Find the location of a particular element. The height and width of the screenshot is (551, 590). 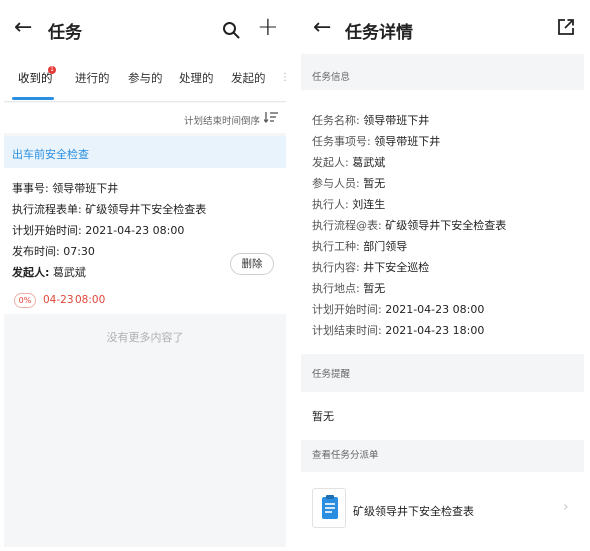

info-row: 执行流程@表: 矿级领导井下安全检查表 is located at coordinates (409, 225).